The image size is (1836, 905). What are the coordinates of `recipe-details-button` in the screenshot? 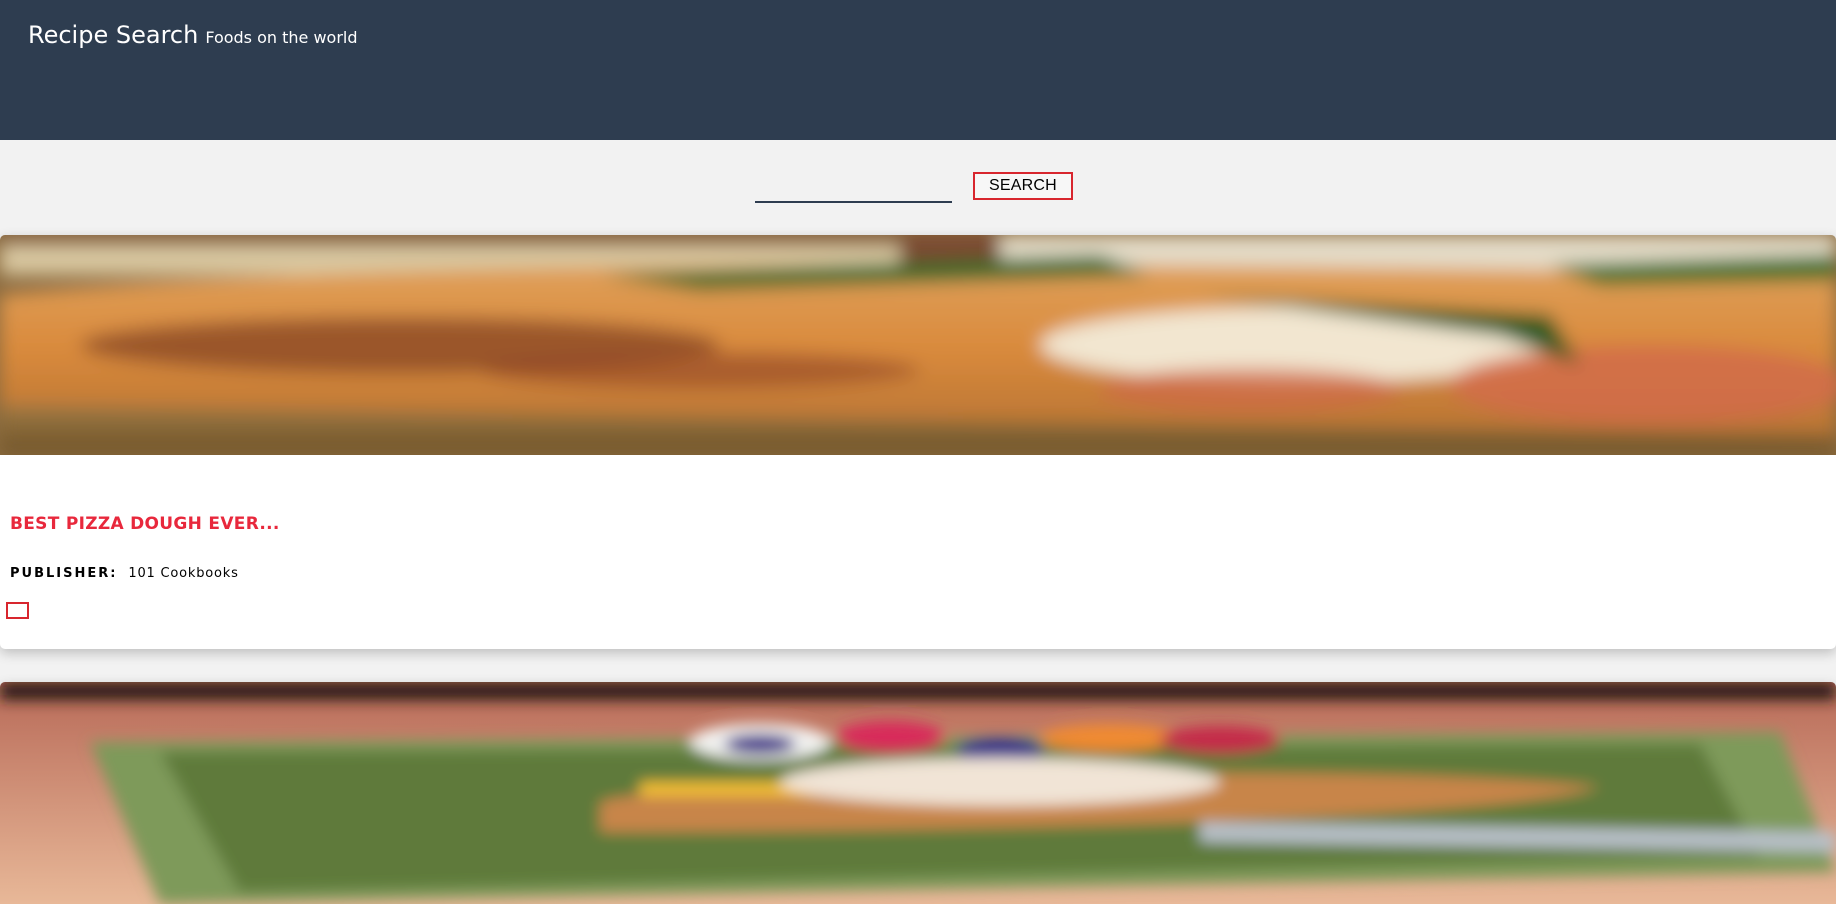 It's located at (17, 610).